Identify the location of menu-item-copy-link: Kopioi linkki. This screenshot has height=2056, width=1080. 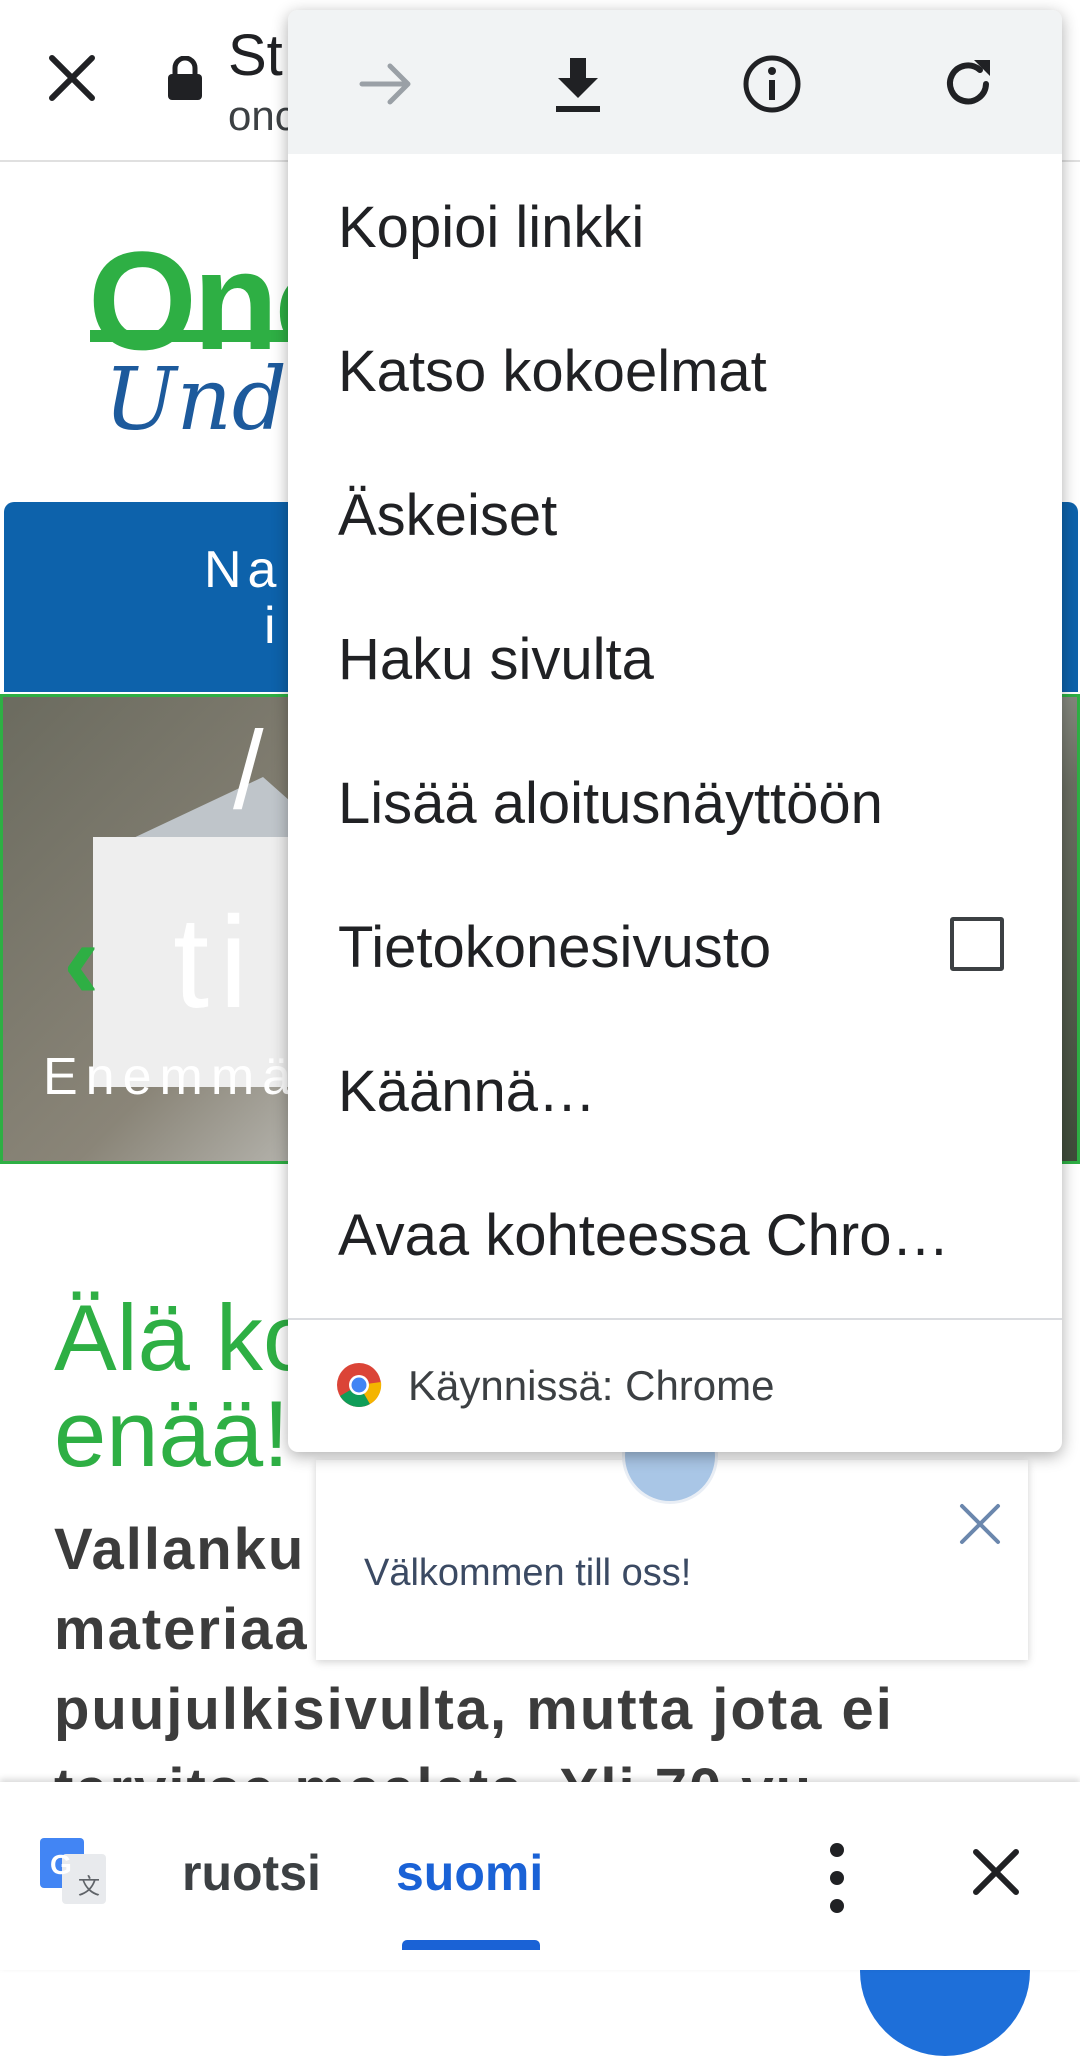
(491, 227).